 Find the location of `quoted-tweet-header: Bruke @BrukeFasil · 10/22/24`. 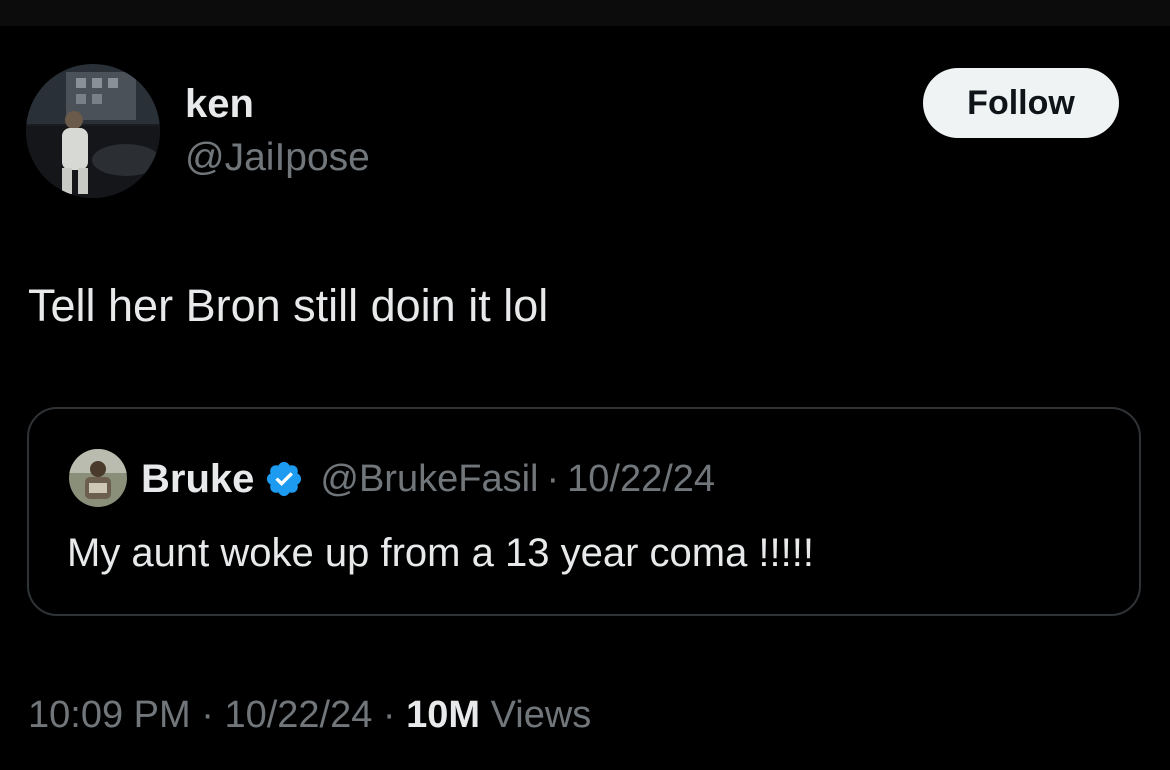

quoted-tweet-header: Bruke @BrukeFasil · 10/22/24 is located at coordinates (428, 479).